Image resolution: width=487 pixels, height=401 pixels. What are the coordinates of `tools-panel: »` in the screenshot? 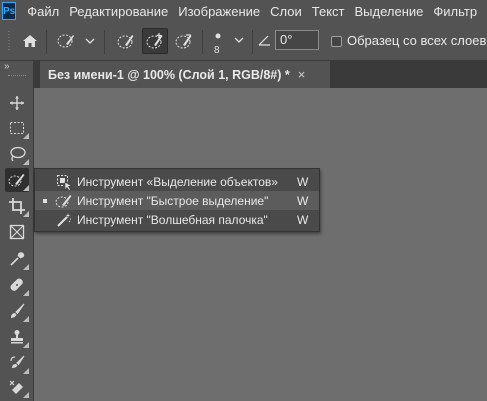 It's located at (17, 231).